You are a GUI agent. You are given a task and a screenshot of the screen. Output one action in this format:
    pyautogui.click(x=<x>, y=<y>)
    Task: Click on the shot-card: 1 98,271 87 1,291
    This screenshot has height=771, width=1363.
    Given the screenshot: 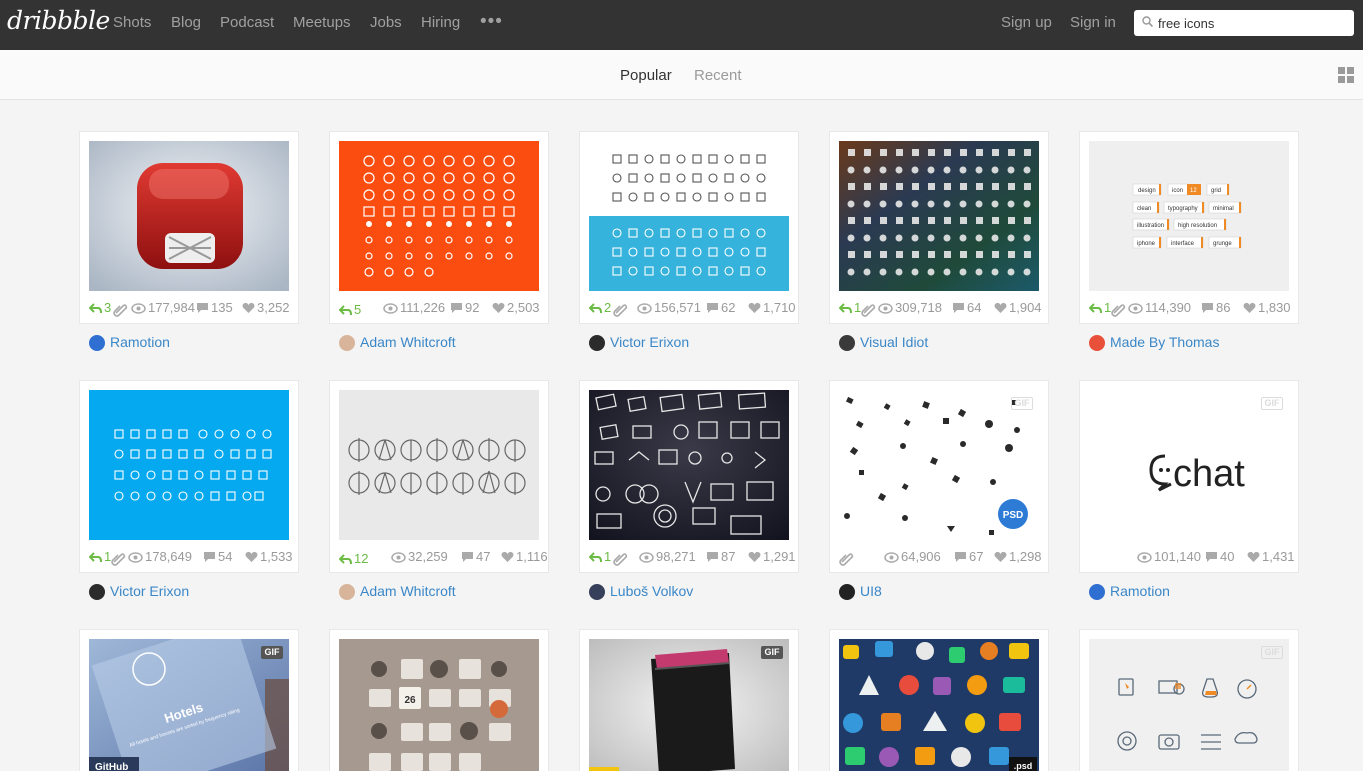 What is the action you would take?
    pyautogui.click(x=689, y=476)
    